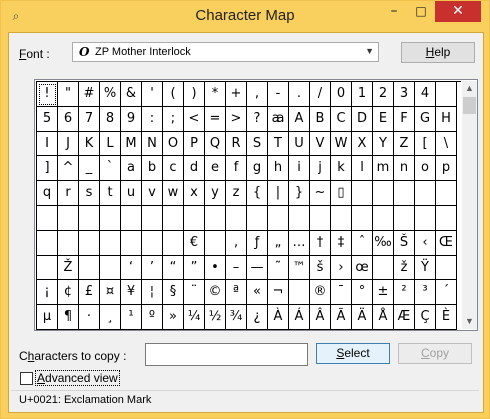 The image size is (490, 419). I want to click on character-cell: ±, so click(383, 293).